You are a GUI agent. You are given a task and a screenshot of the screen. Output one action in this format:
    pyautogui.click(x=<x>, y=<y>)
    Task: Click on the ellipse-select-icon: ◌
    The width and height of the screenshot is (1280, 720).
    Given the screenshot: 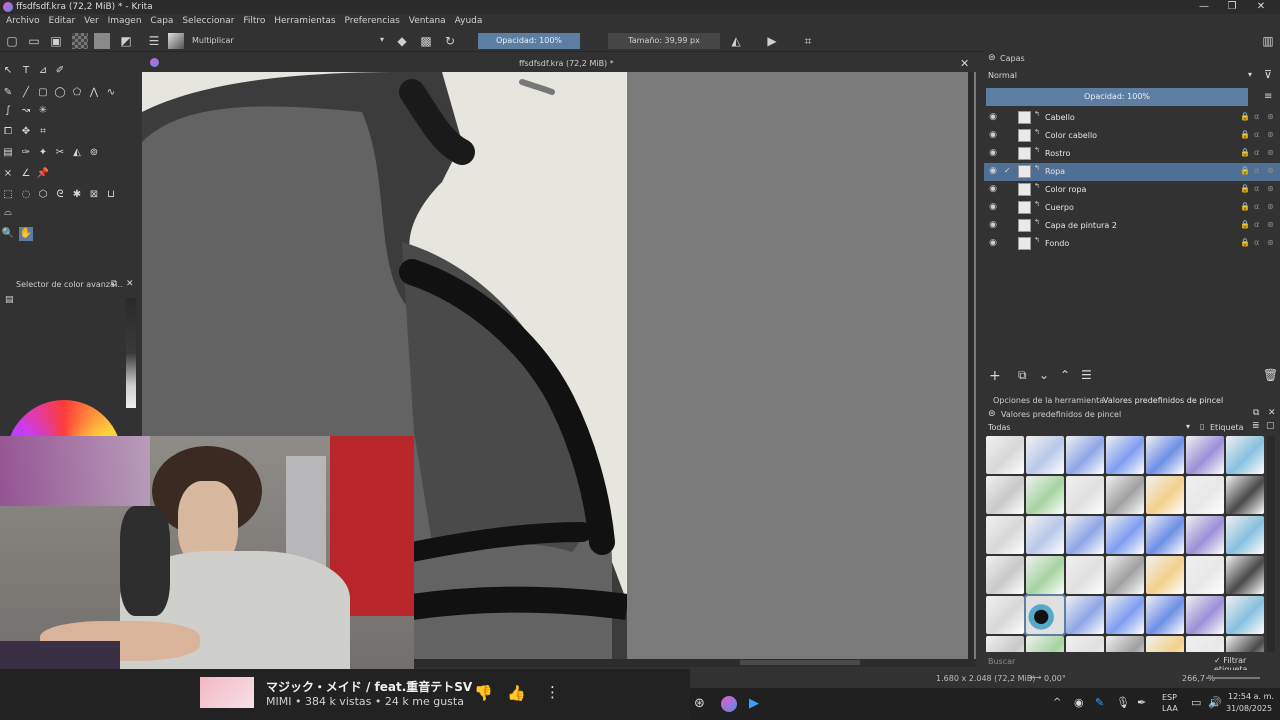 What is the action you would take?
    pyautogui.click(x=26, y=195)
    